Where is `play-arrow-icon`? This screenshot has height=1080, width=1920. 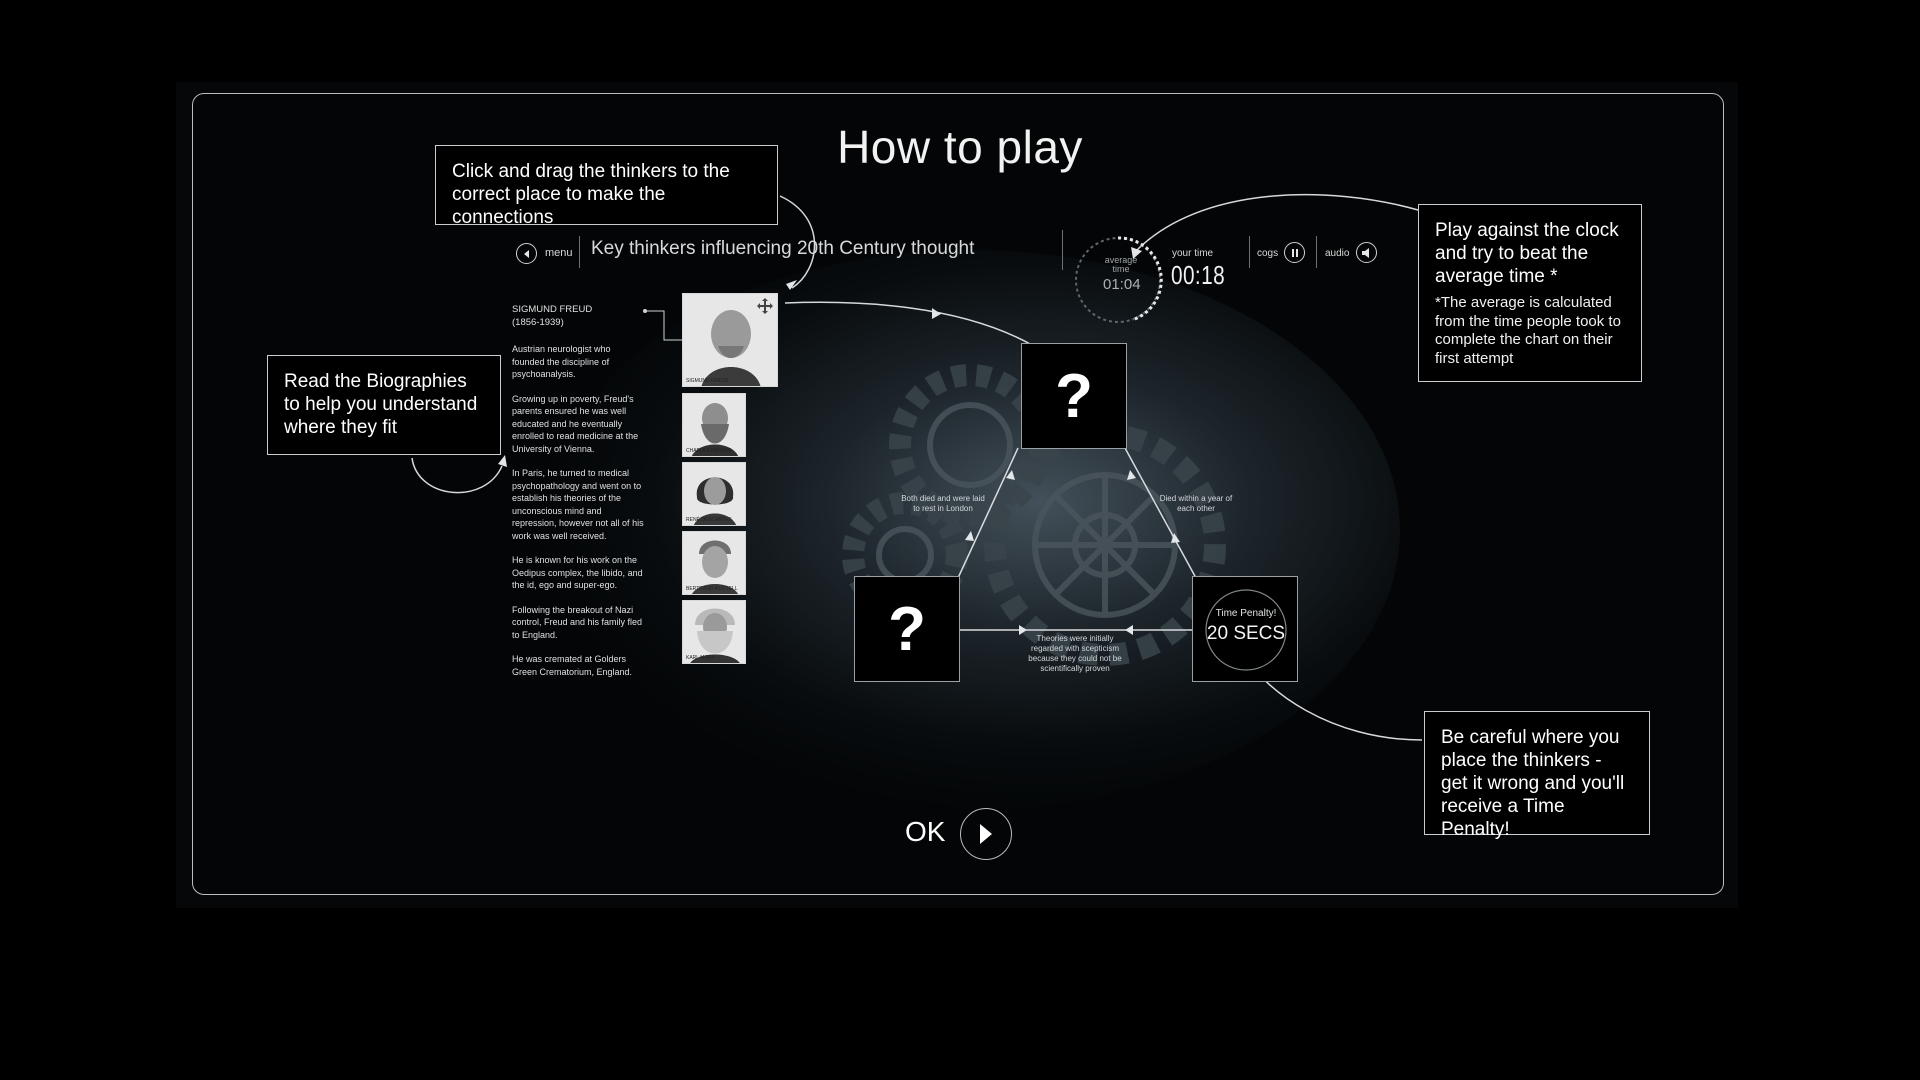 play-arrow-icon is located at coordinates (986, 834).